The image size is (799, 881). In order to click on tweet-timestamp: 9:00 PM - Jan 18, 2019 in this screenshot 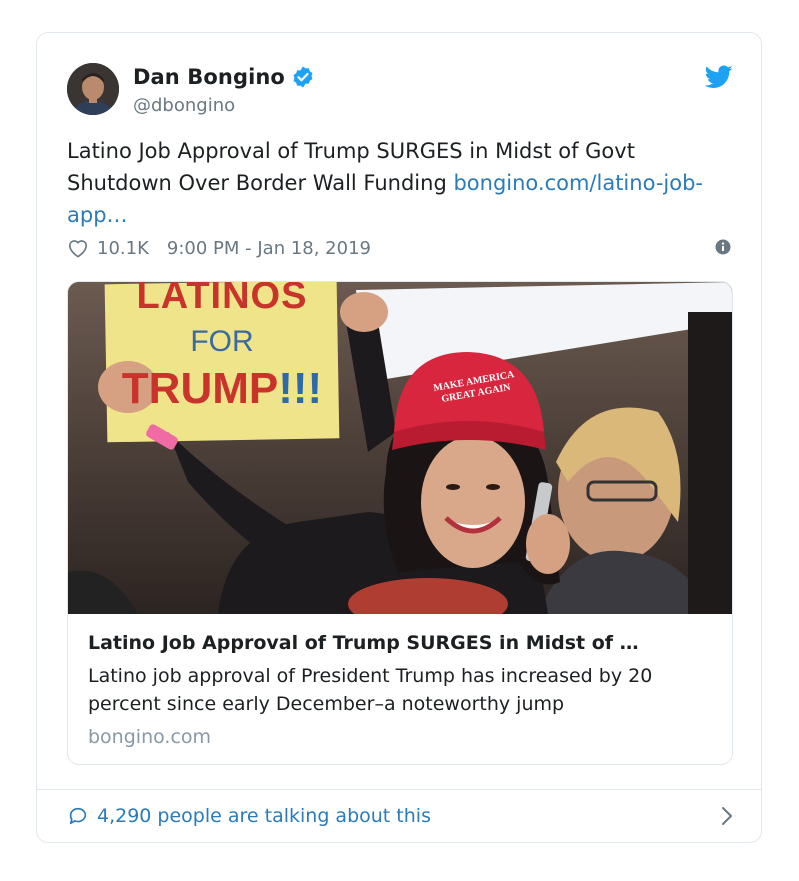, I will do `click(269, 248)`.